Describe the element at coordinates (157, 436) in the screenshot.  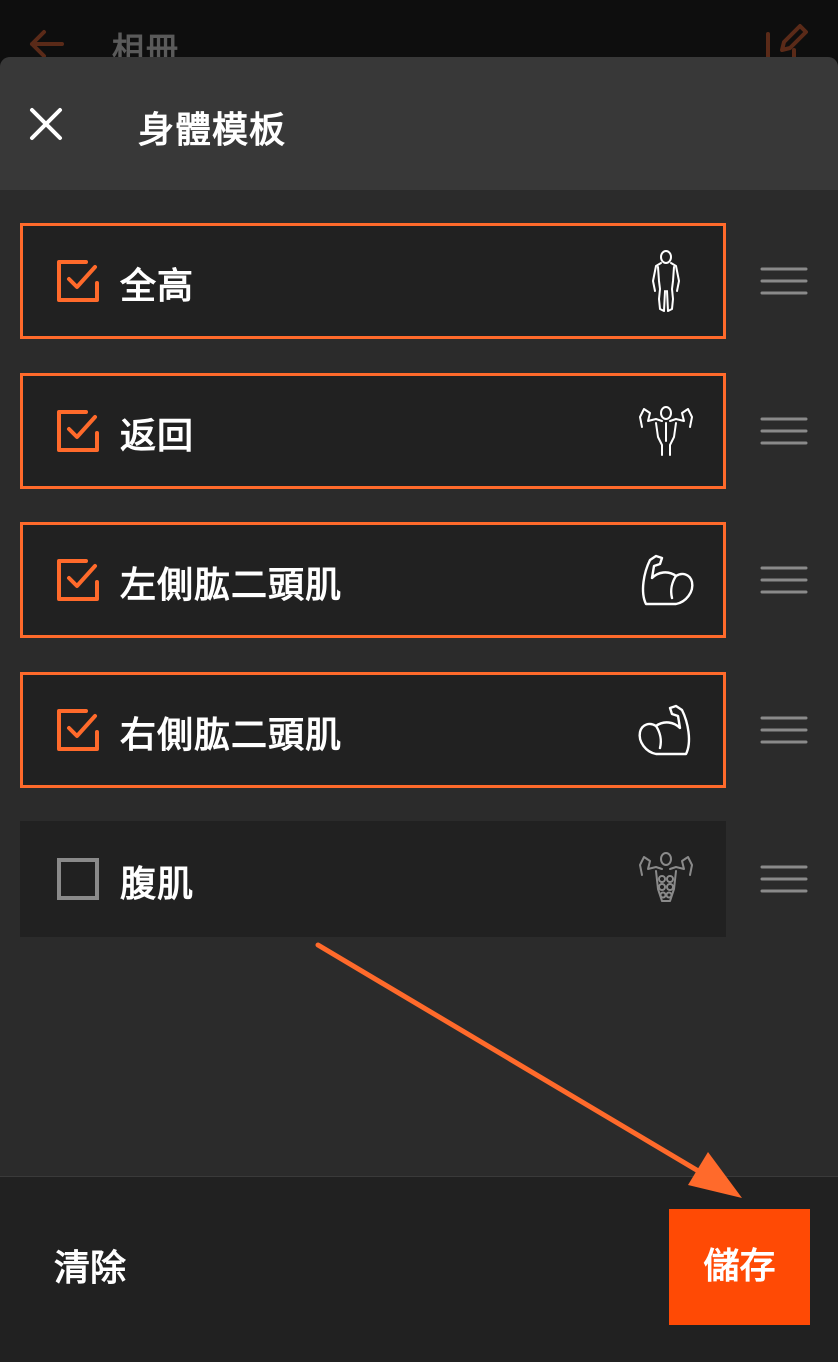
I see `template-label: 返回` at that location.